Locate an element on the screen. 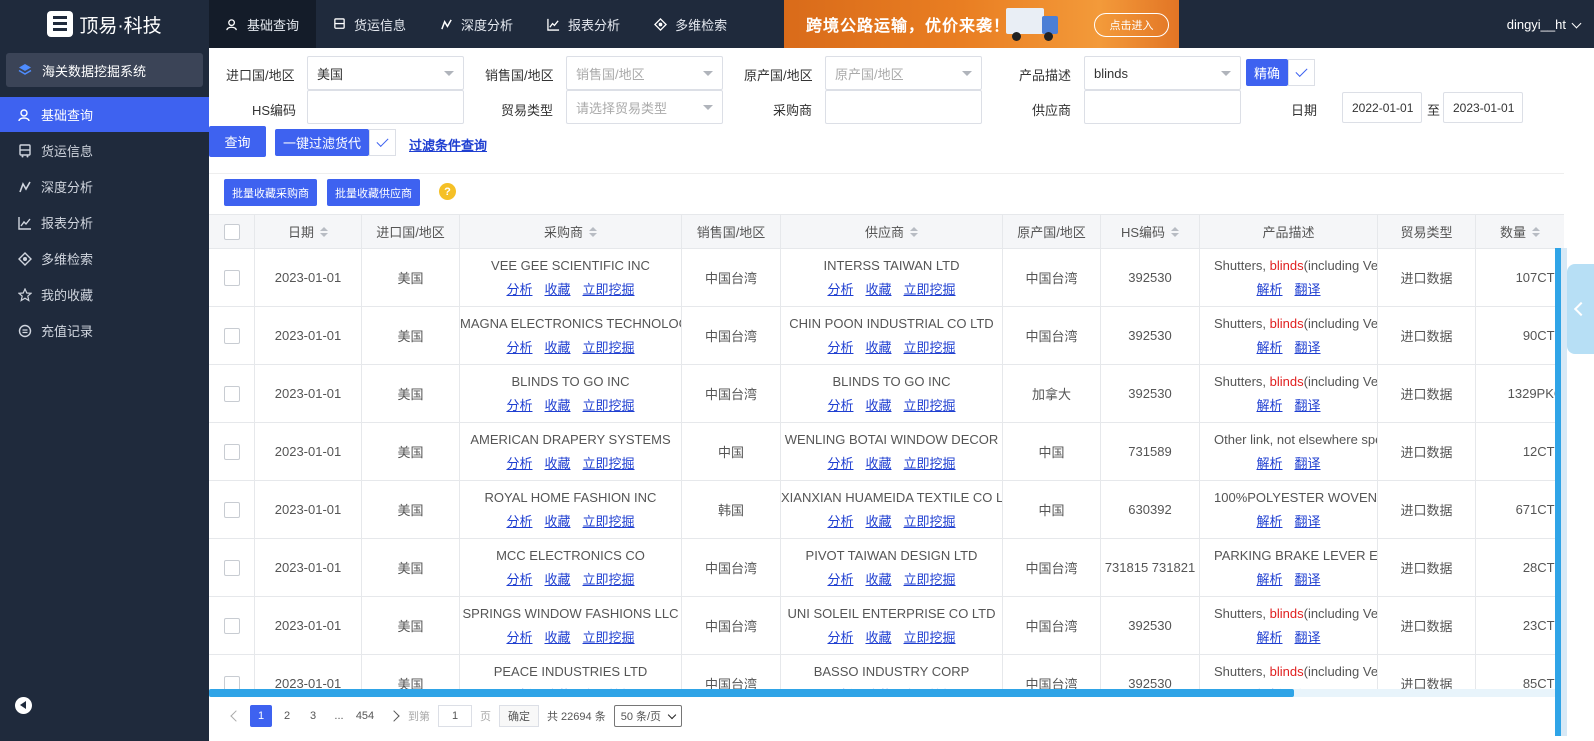 Image resolution: width=1594 pixels, height=741 pixels. page-1: 1 is located at coordinates (261, 716).